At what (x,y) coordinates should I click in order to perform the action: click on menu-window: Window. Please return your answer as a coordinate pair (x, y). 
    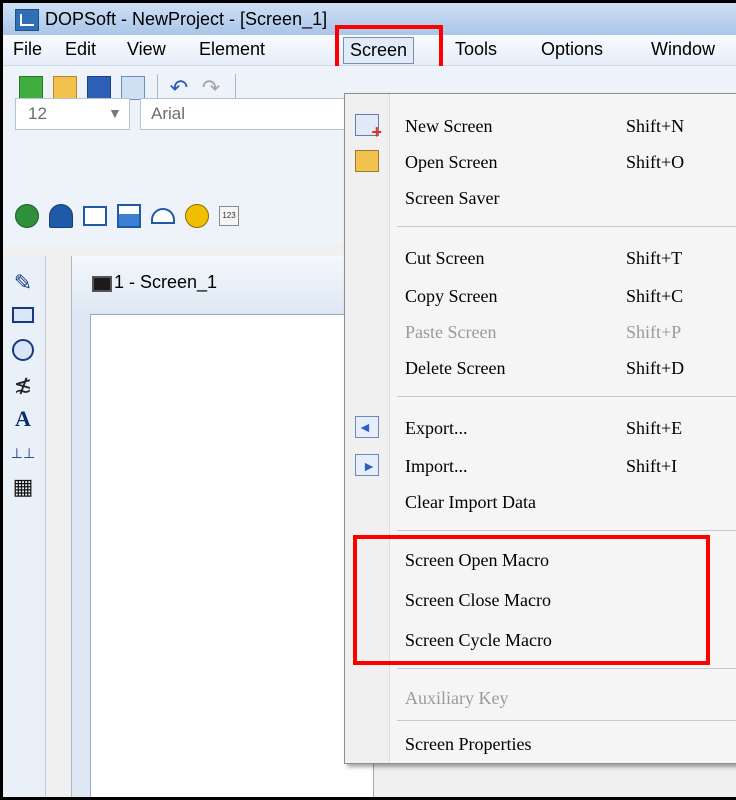
    Looking at the image, I should click on (683, 49).